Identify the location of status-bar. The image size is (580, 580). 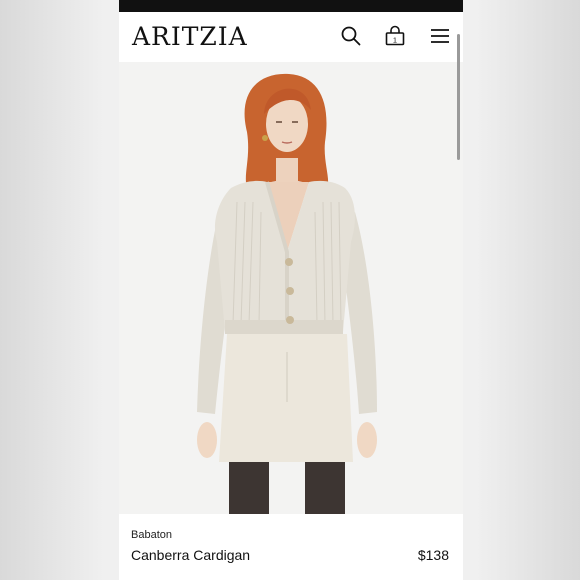
(291, 6).